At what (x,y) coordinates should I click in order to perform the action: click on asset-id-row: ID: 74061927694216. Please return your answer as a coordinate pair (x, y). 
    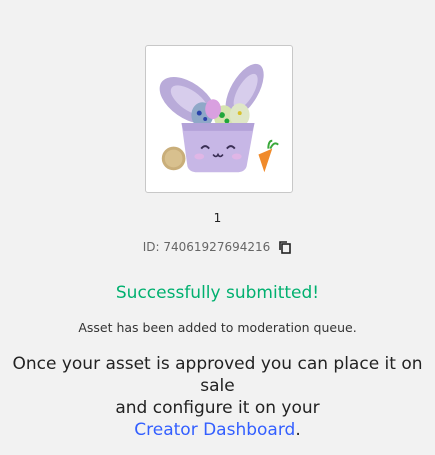
    Looking at the image, I should click on (217, 247).